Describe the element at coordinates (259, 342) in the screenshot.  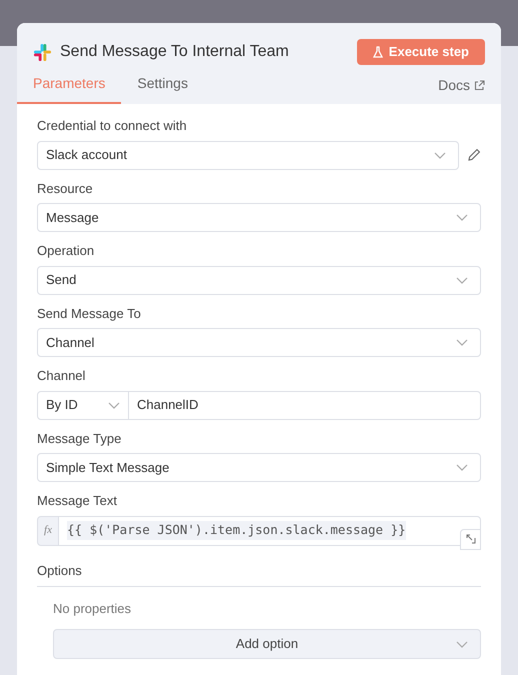
I see `select-field: Channel` at that location.